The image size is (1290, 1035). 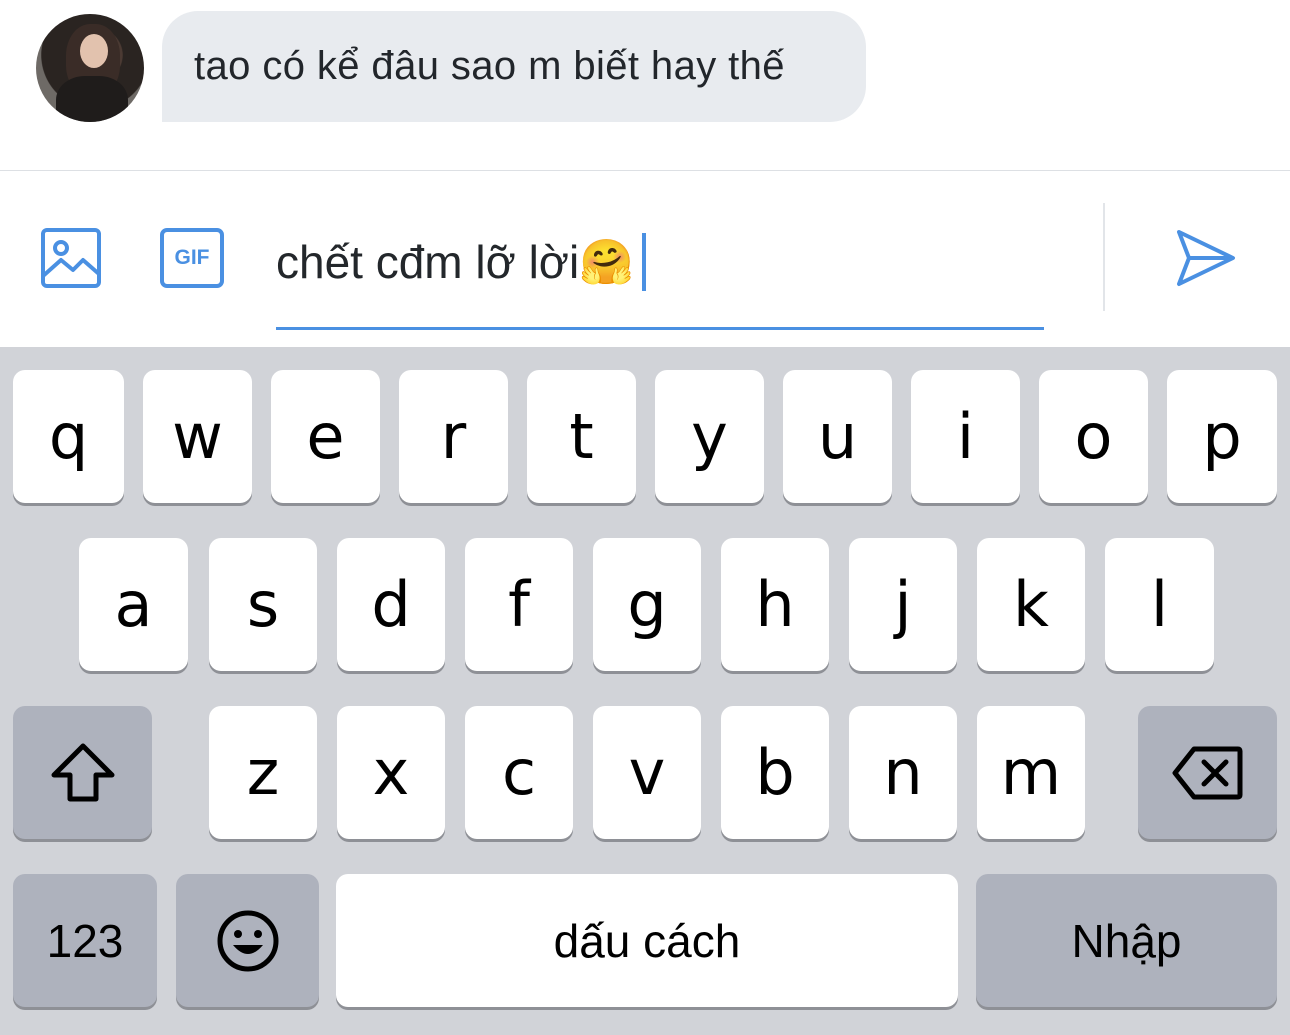 I want to click on key-w: w, so click(x=197, y=436).